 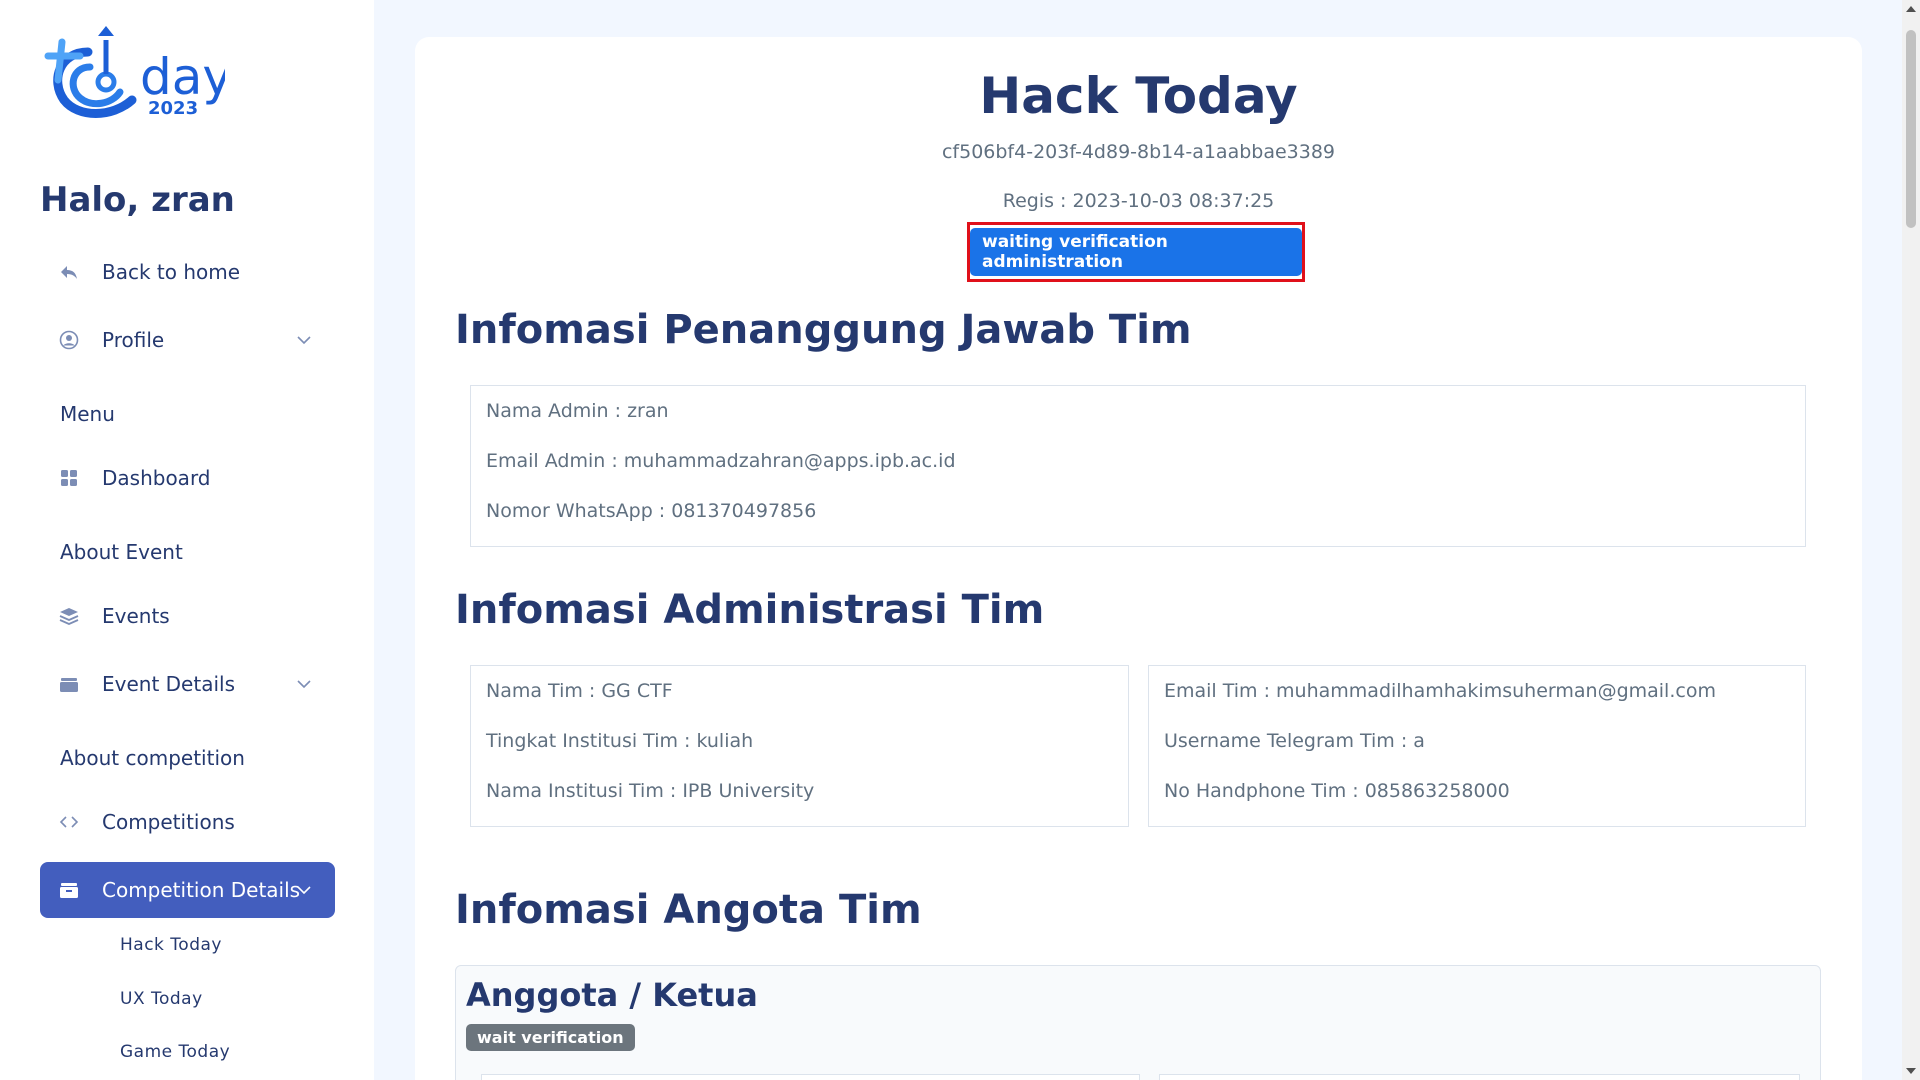 What do you see at coordinates (69, 616) in the screenshot?
I see `stack-icon` at bounding box center [69, 616].